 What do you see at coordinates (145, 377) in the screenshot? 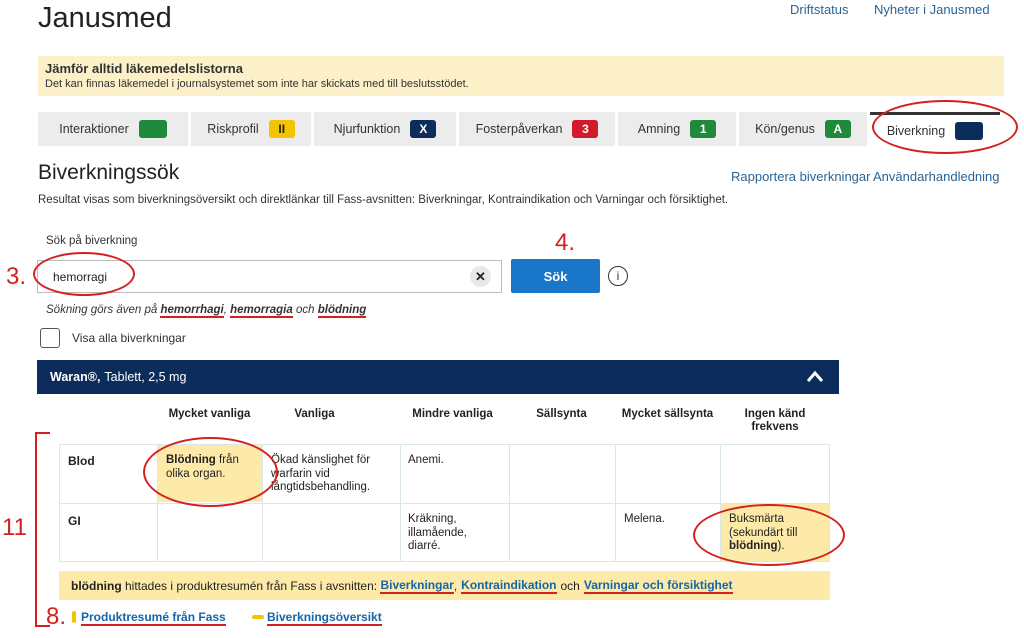
I see `drug-detail: Tablett, 2,5 mg` at bounding box center [145, 377].